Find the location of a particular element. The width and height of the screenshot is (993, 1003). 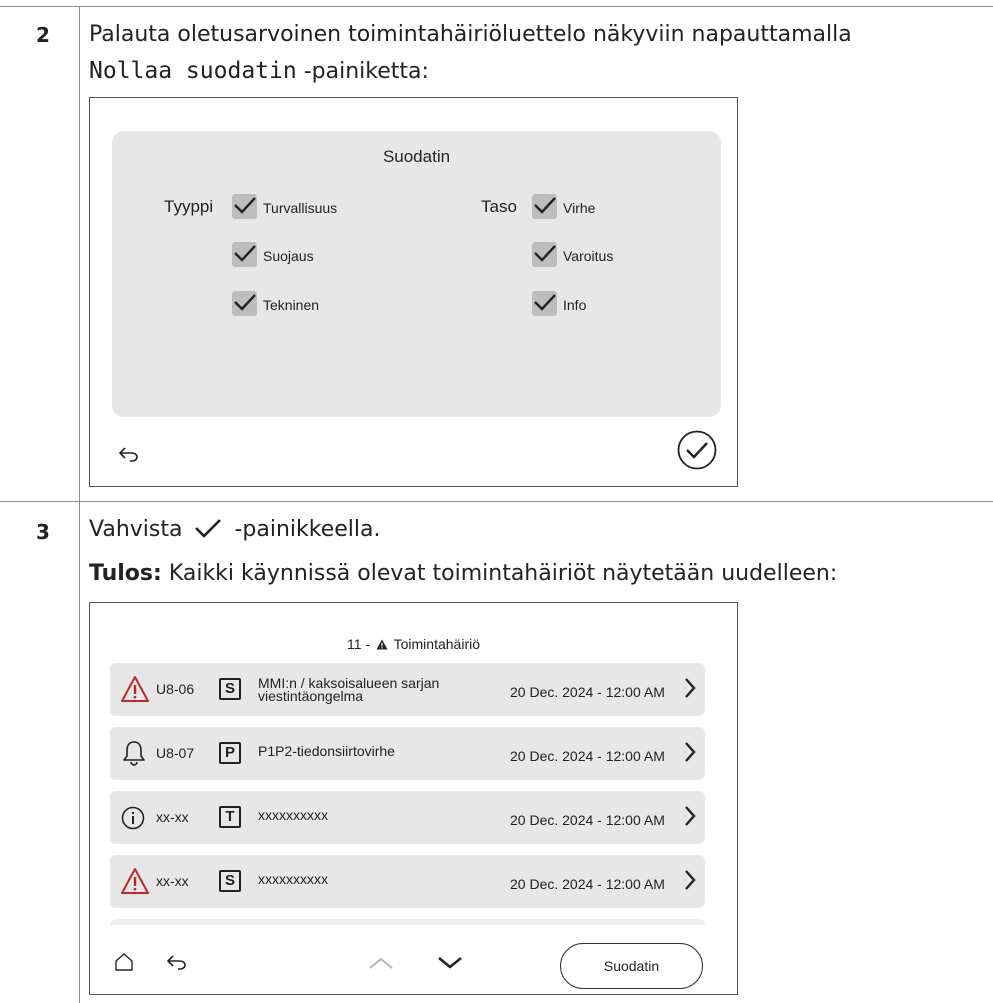

level-option-label: Varoitus is located at coordinates (588, 256).